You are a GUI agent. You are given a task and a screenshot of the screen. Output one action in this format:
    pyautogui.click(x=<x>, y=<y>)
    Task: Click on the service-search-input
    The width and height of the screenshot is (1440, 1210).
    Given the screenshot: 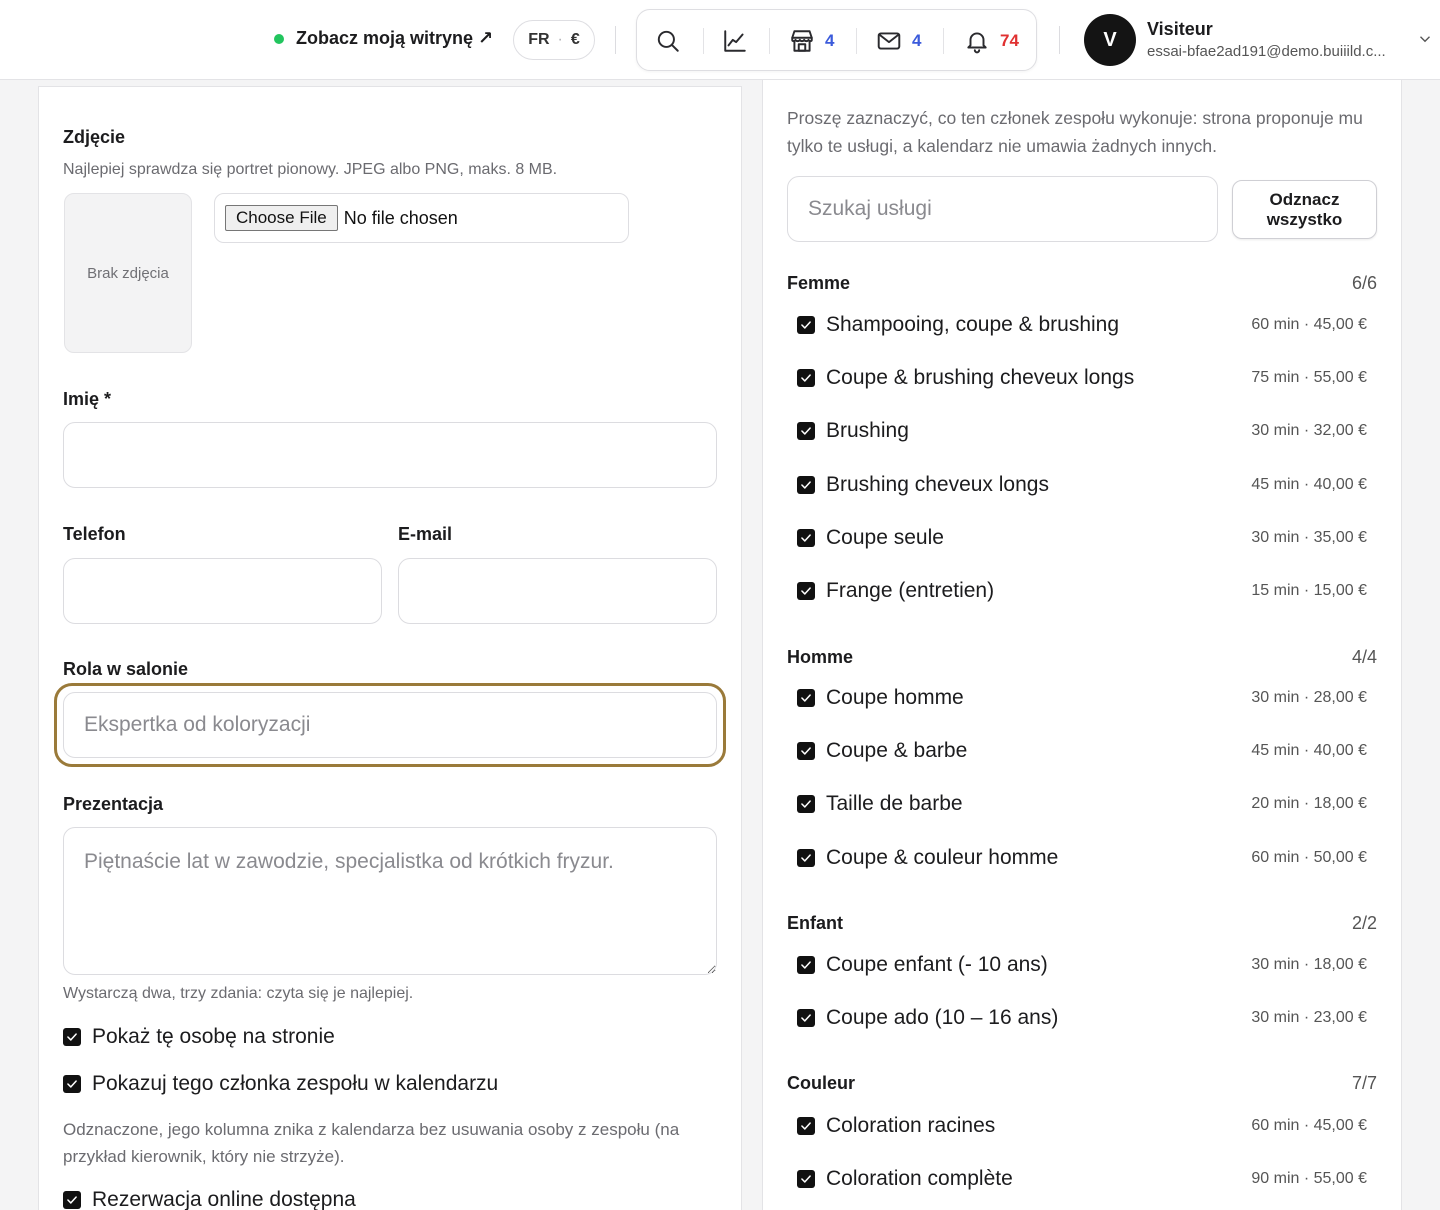 What is the action you would take?
    pyautogui.click(x=1002, y=209)
    